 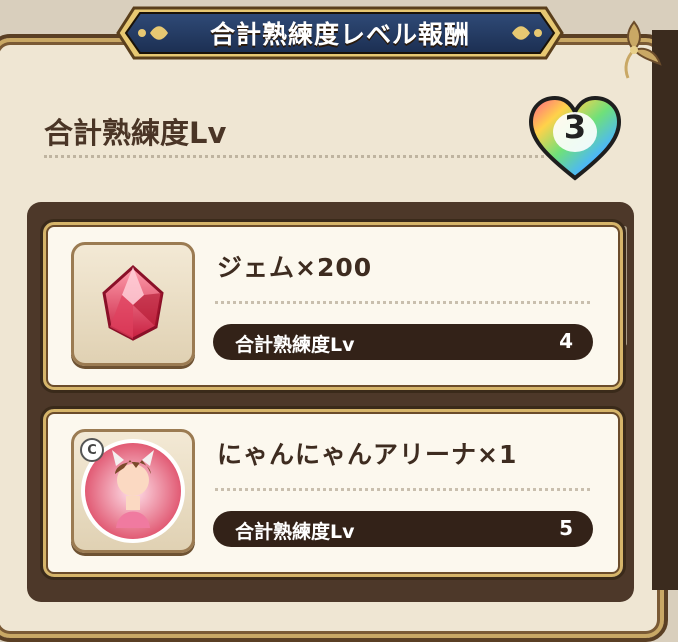 I want to click on corner-ornament-icon, so click(x=643, y=49).